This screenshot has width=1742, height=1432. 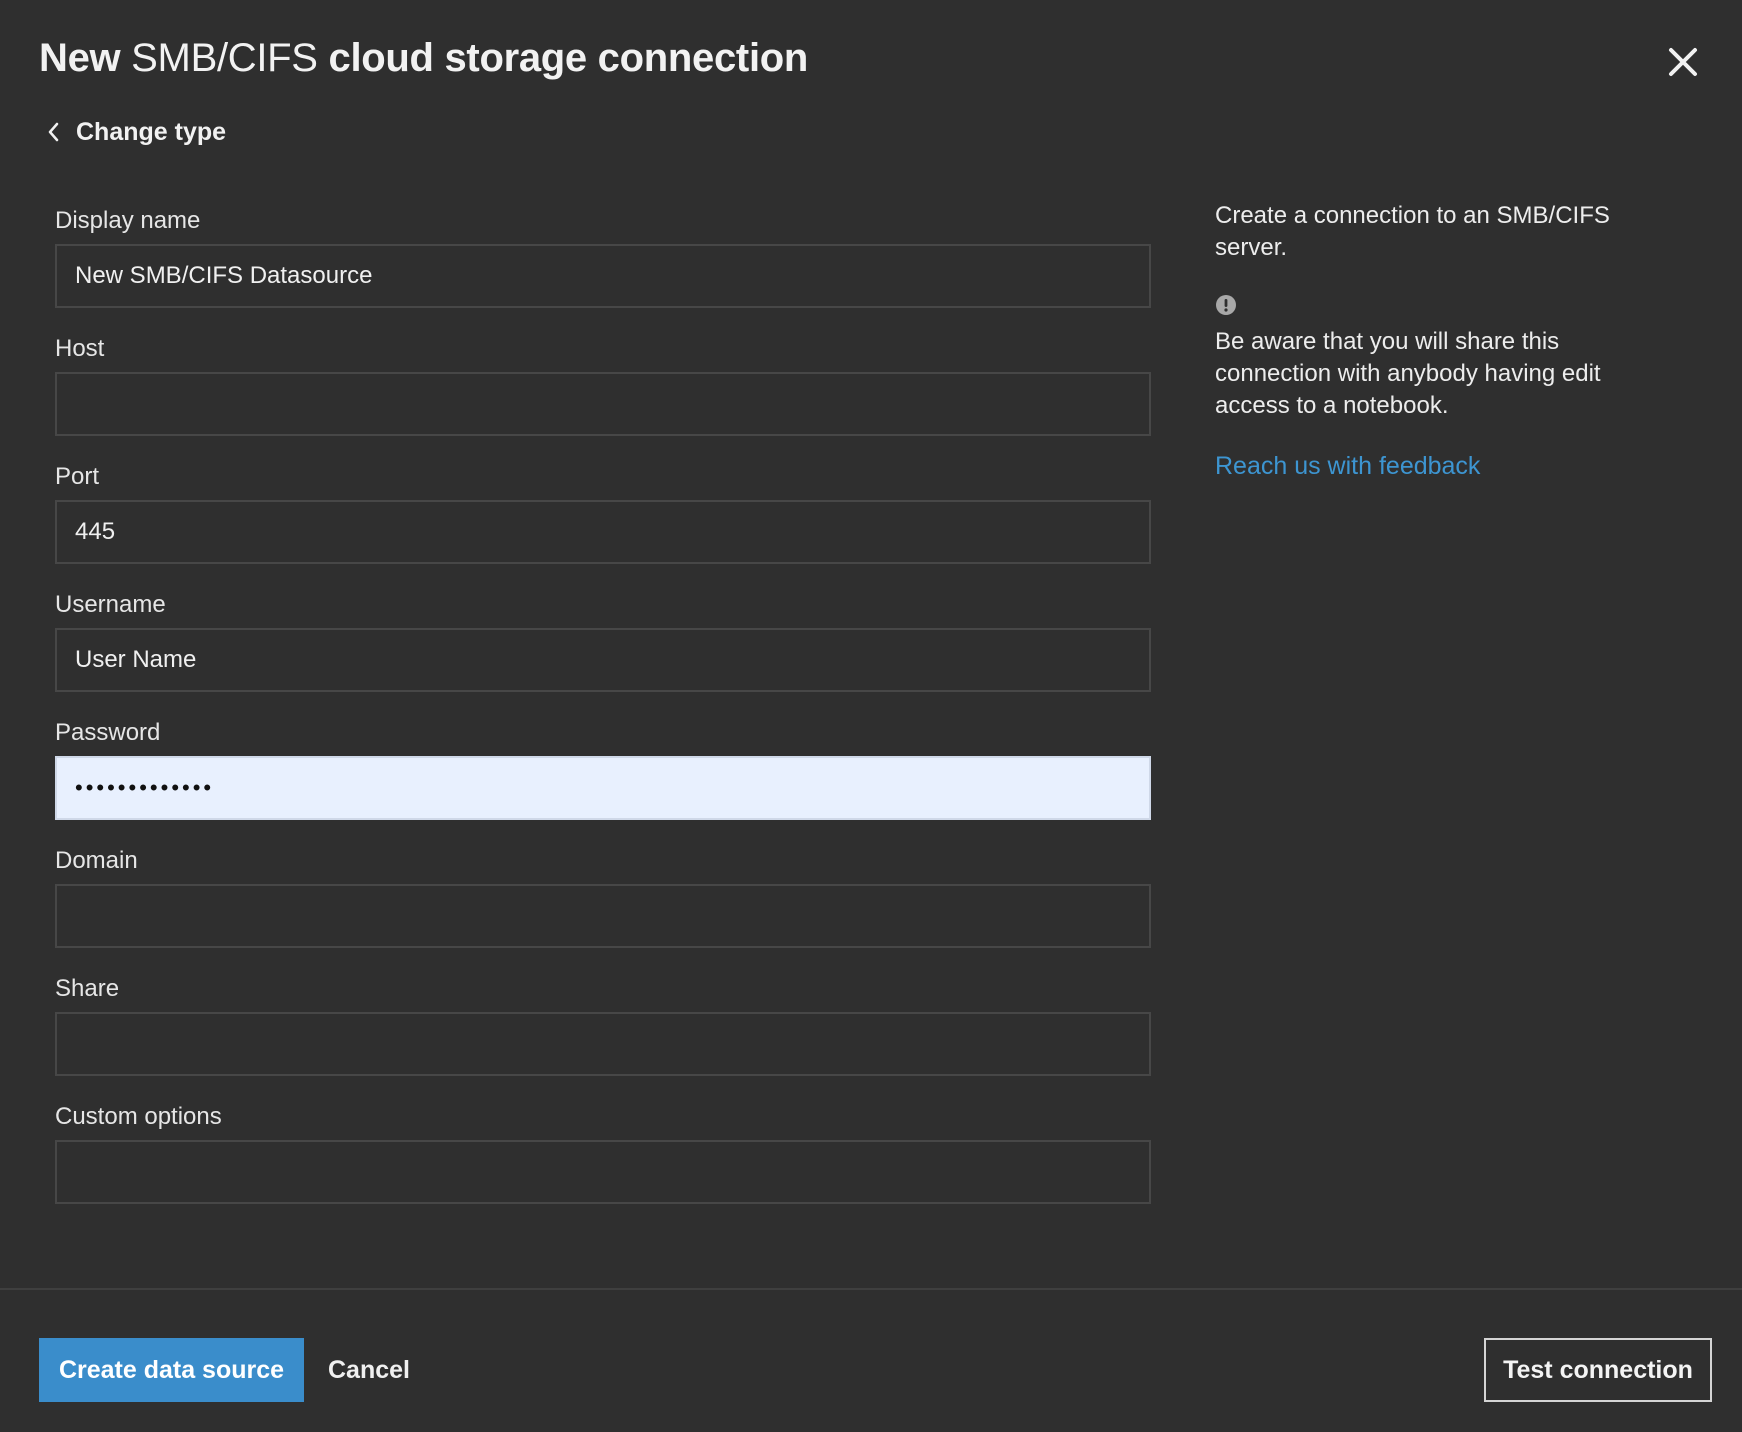 I want to click on domain-label: Domain, so click(x=603, y=862).